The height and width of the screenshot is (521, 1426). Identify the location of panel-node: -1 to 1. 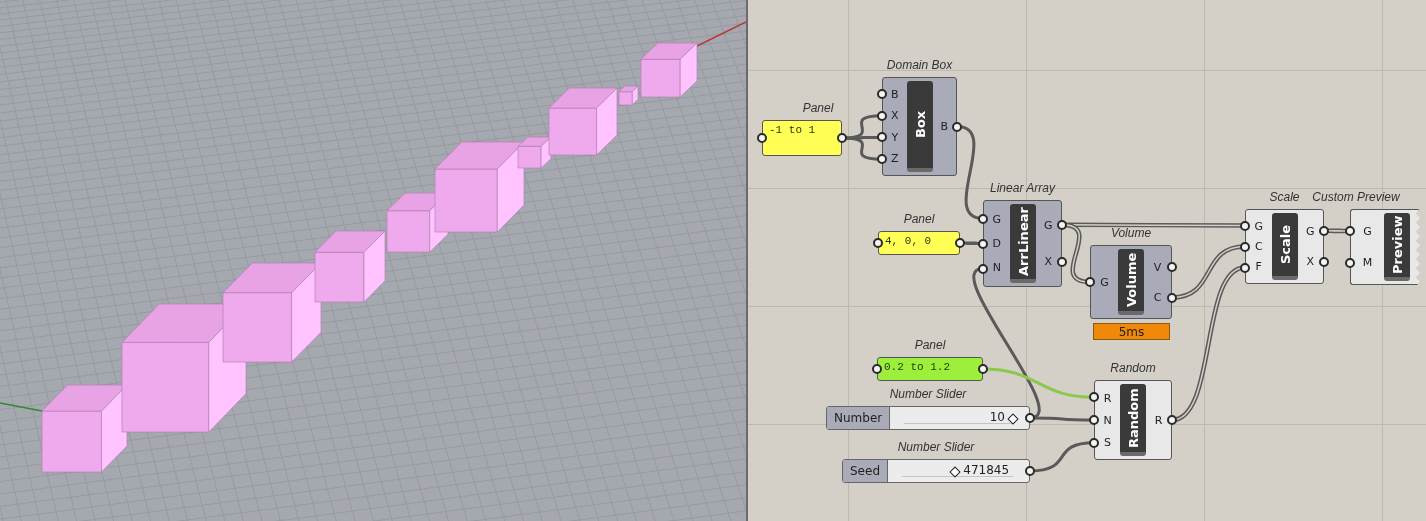
(802, 138).